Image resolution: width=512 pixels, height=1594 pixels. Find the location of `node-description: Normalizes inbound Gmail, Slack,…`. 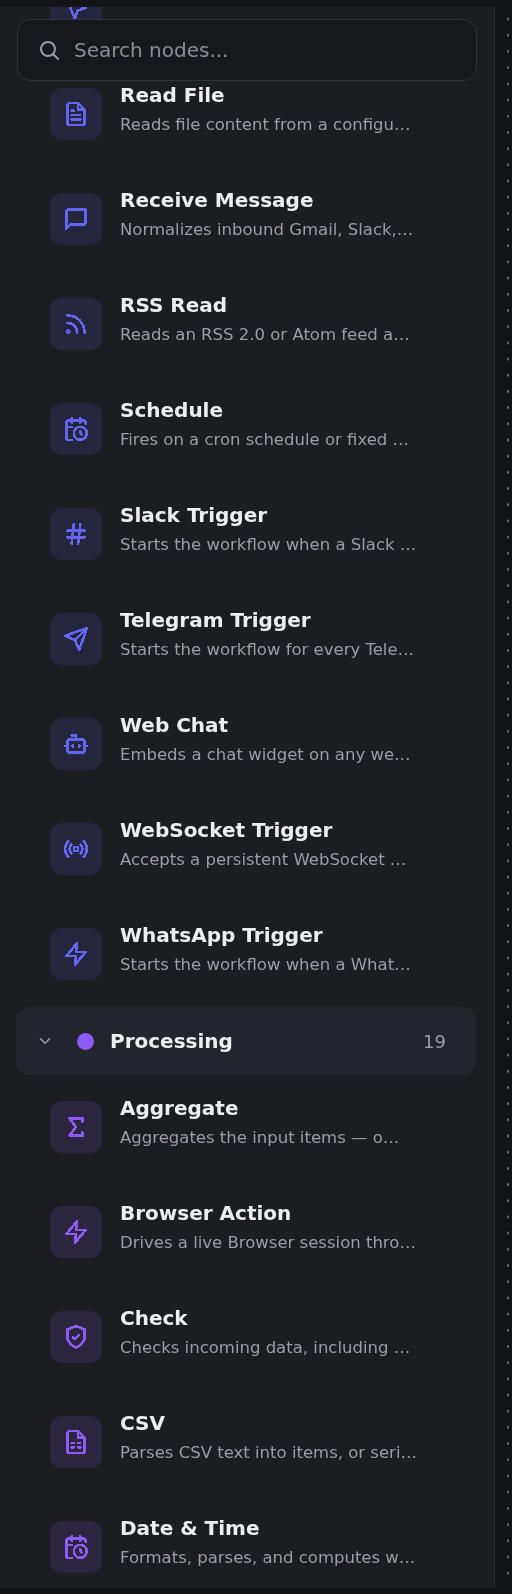

node-description: Normalizes inbound Gmail, Slack,… is located at coordinates (267, 230).